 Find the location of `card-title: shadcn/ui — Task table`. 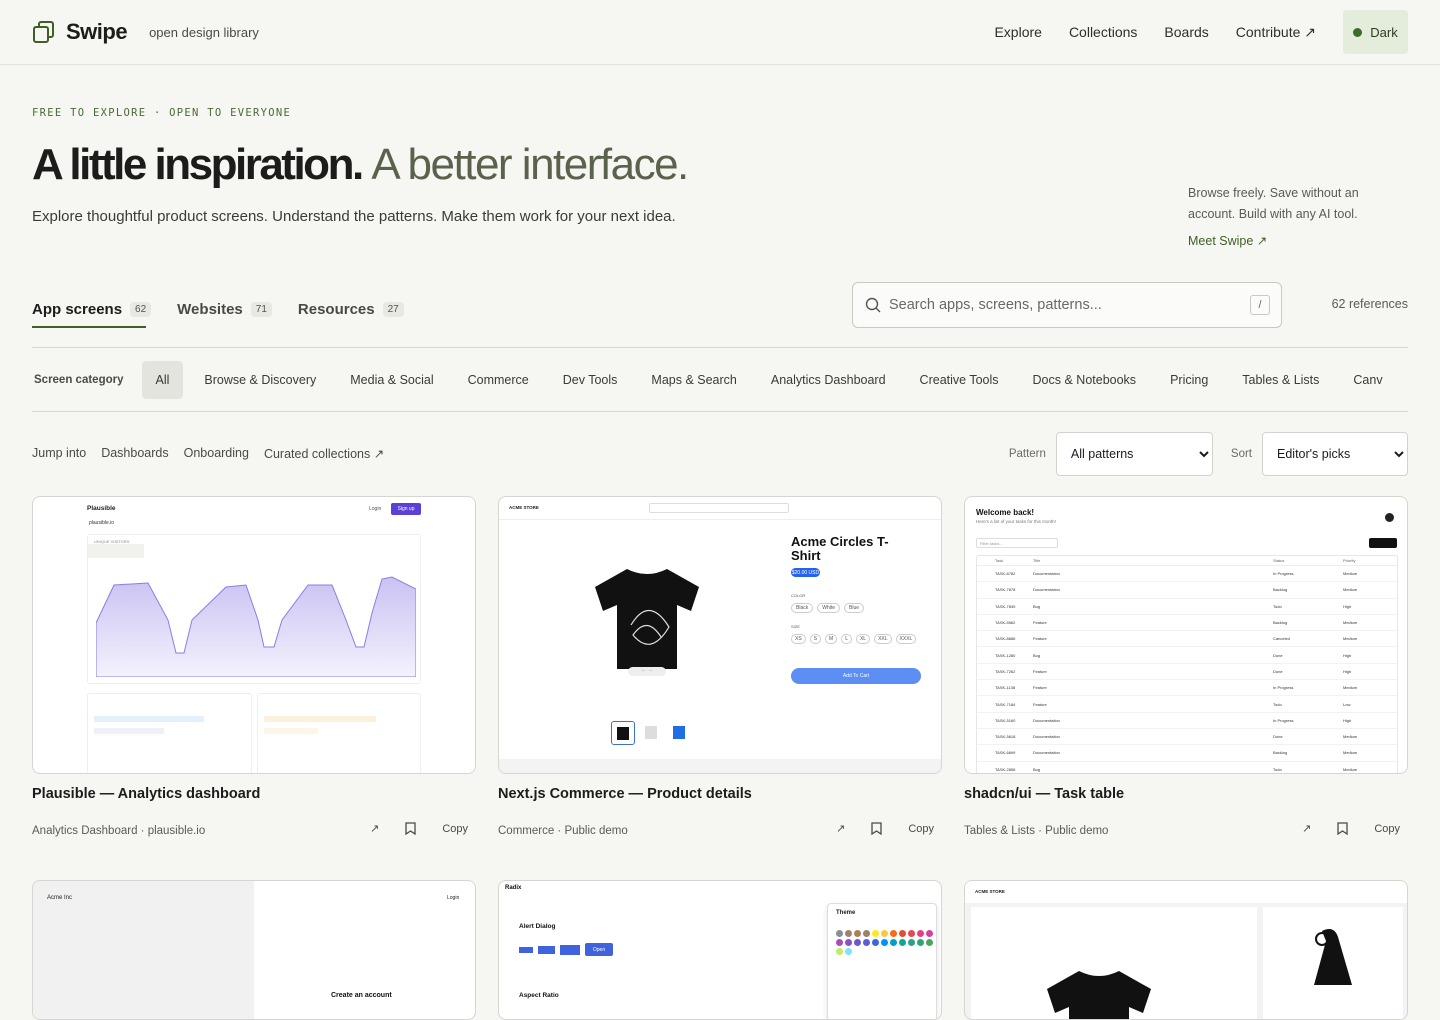

card-title: shadcn/ui — Task table is located at coordinates (1044, 794).